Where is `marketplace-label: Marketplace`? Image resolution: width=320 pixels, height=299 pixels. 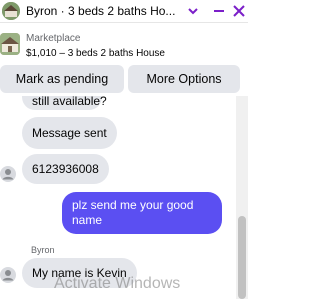
marketplace-label: Marketplace is located at coordinates (53, 38).